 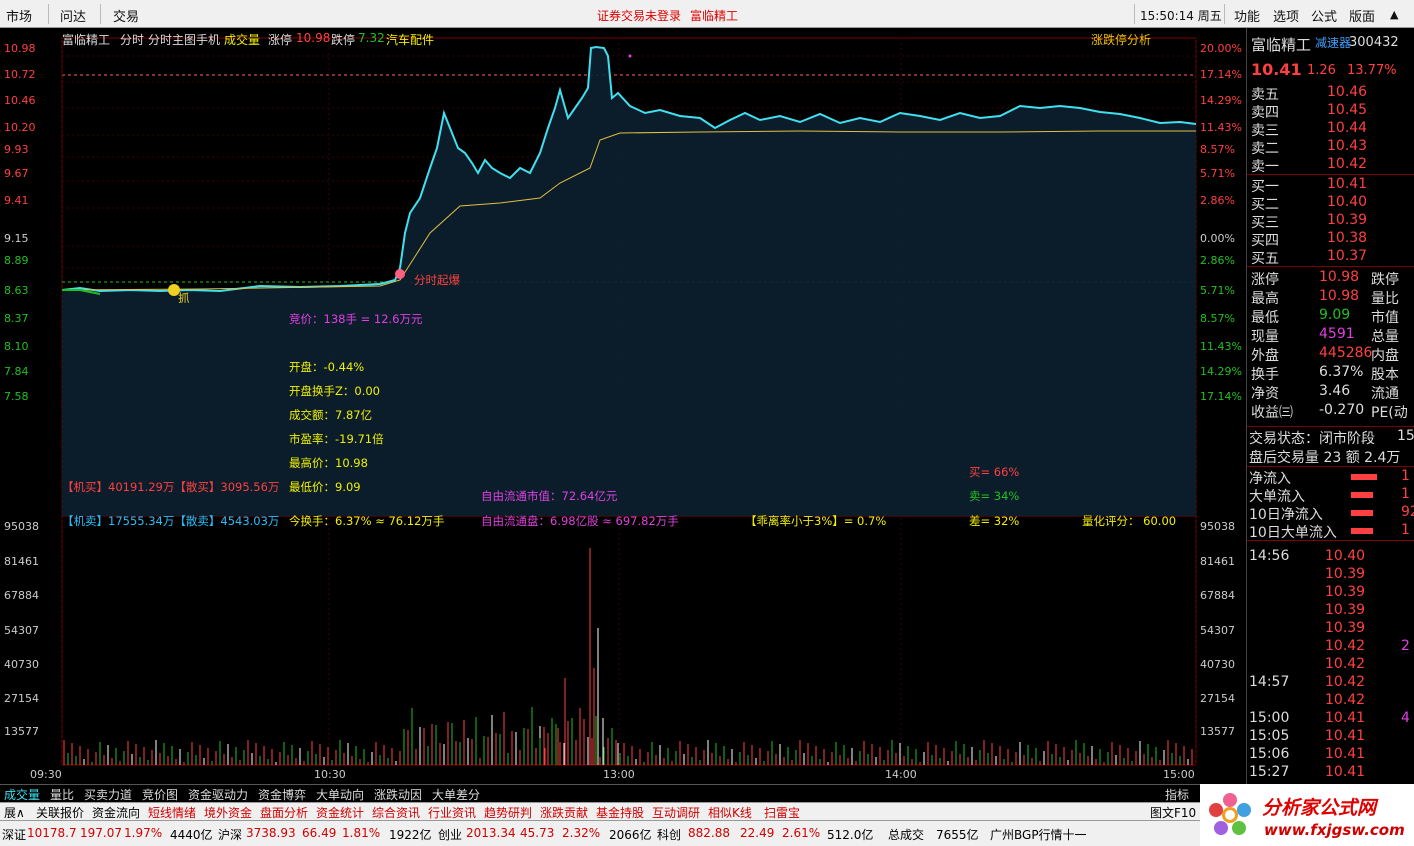 What do you see at coordinates (1265, 131) in the screenshot?
I see `ask-label: 卖三` at bounding box center [1265, 131].